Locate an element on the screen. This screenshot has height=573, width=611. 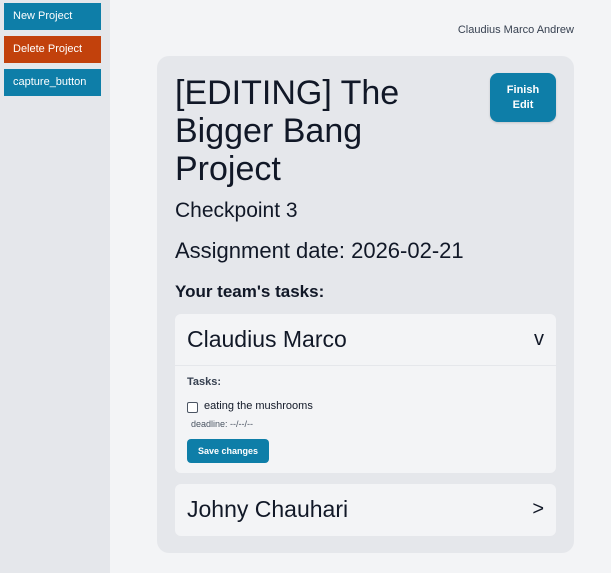
team-tasks-heading: Your team's tasks: is located at coordinates (250, 291).